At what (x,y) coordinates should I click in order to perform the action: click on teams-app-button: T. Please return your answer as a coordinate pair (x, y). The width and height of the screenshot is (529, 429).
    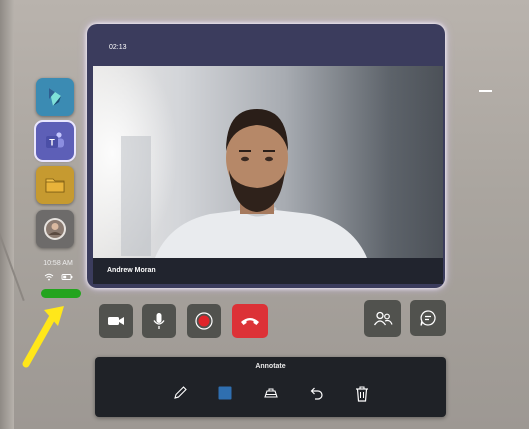
    Looking at the image, I should click on (55, 141).